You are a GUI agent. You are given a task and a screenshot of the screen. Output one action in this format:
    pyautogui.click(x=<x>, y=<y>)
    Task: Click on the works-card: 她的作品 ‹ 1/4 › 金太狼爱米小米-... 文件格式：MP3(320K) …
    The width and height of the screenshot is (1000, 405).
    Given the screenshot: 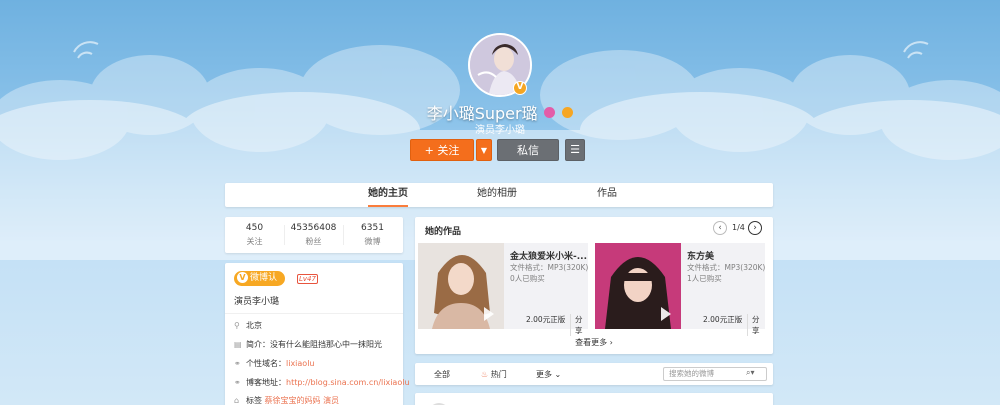 What is the action you would take?
    pyautogui.click(x=594, y=285)
    